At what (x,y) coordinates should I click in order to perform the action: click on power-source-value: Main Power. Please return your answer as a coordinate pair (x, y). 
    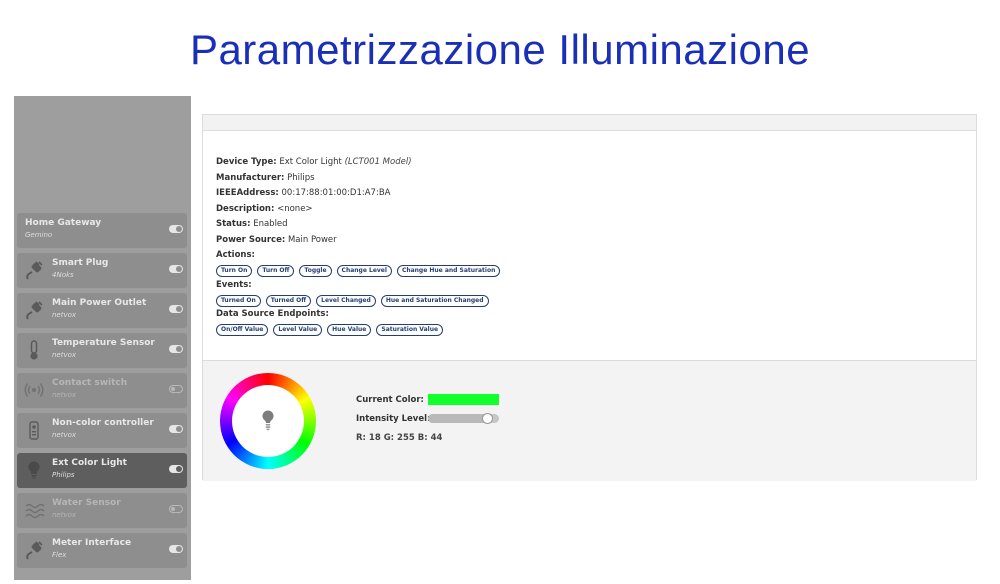
    Looking at the image, I should click on (312, 239).